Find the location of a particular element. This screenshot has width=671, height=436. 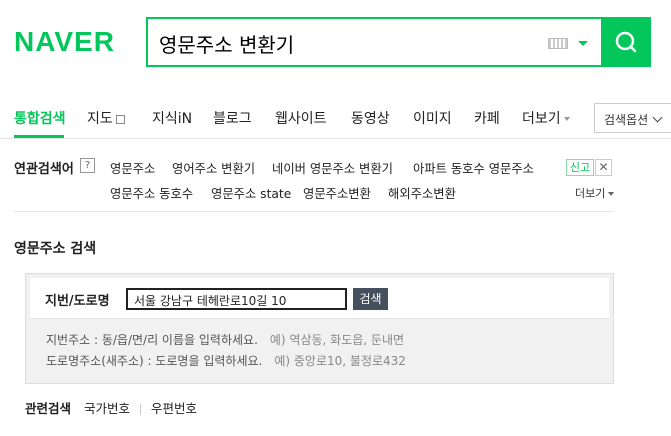

search-options-button: 검색옵션 is located at coordinates (632, 118).